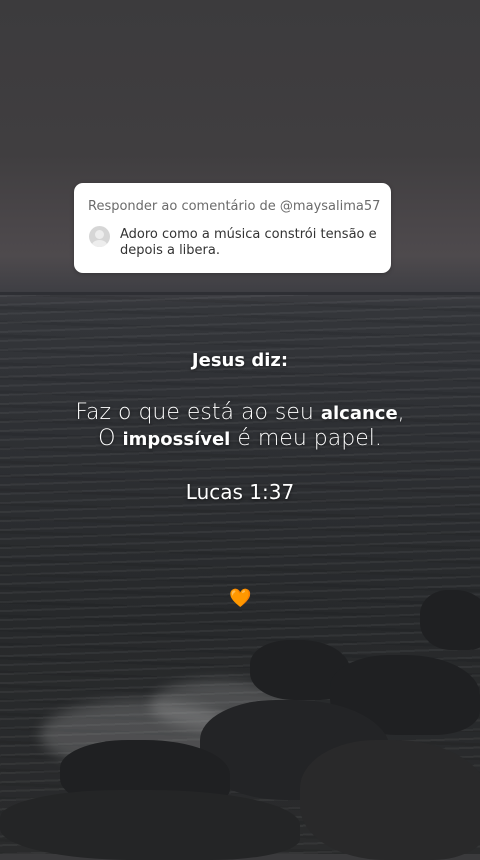  Describe the element at coordinates (198, 412) in the screenshot. I see `overlay-line-1-text: Faz o que está ao seu` at that location.